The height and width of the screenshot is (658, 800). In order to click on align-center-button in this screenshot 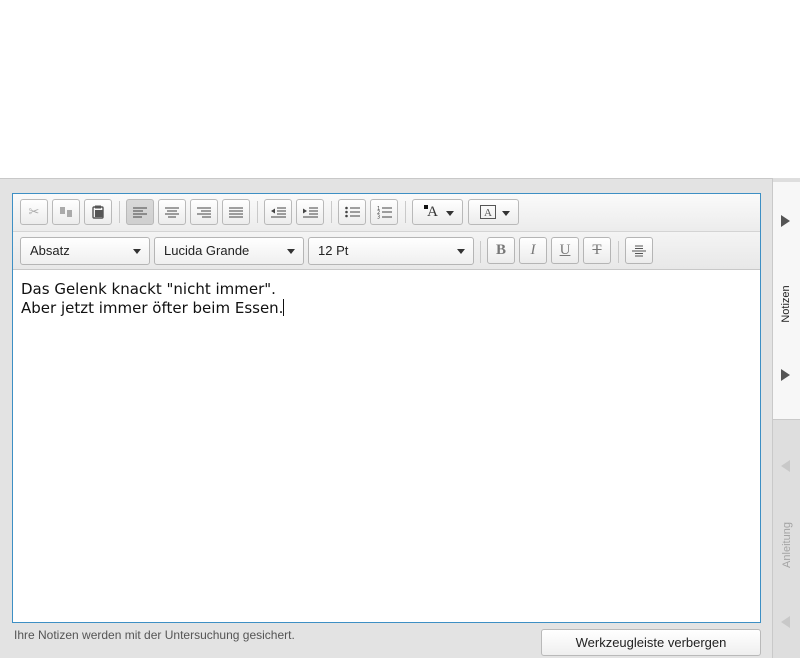, I will do `click(172, 212)`.